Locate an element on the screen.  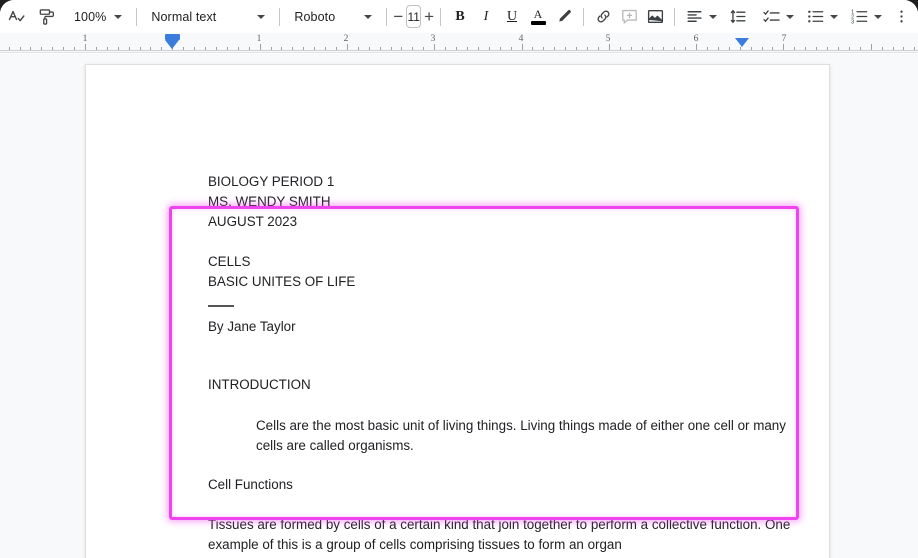
ruler-number: 3 is located at coordinates (433, 39).